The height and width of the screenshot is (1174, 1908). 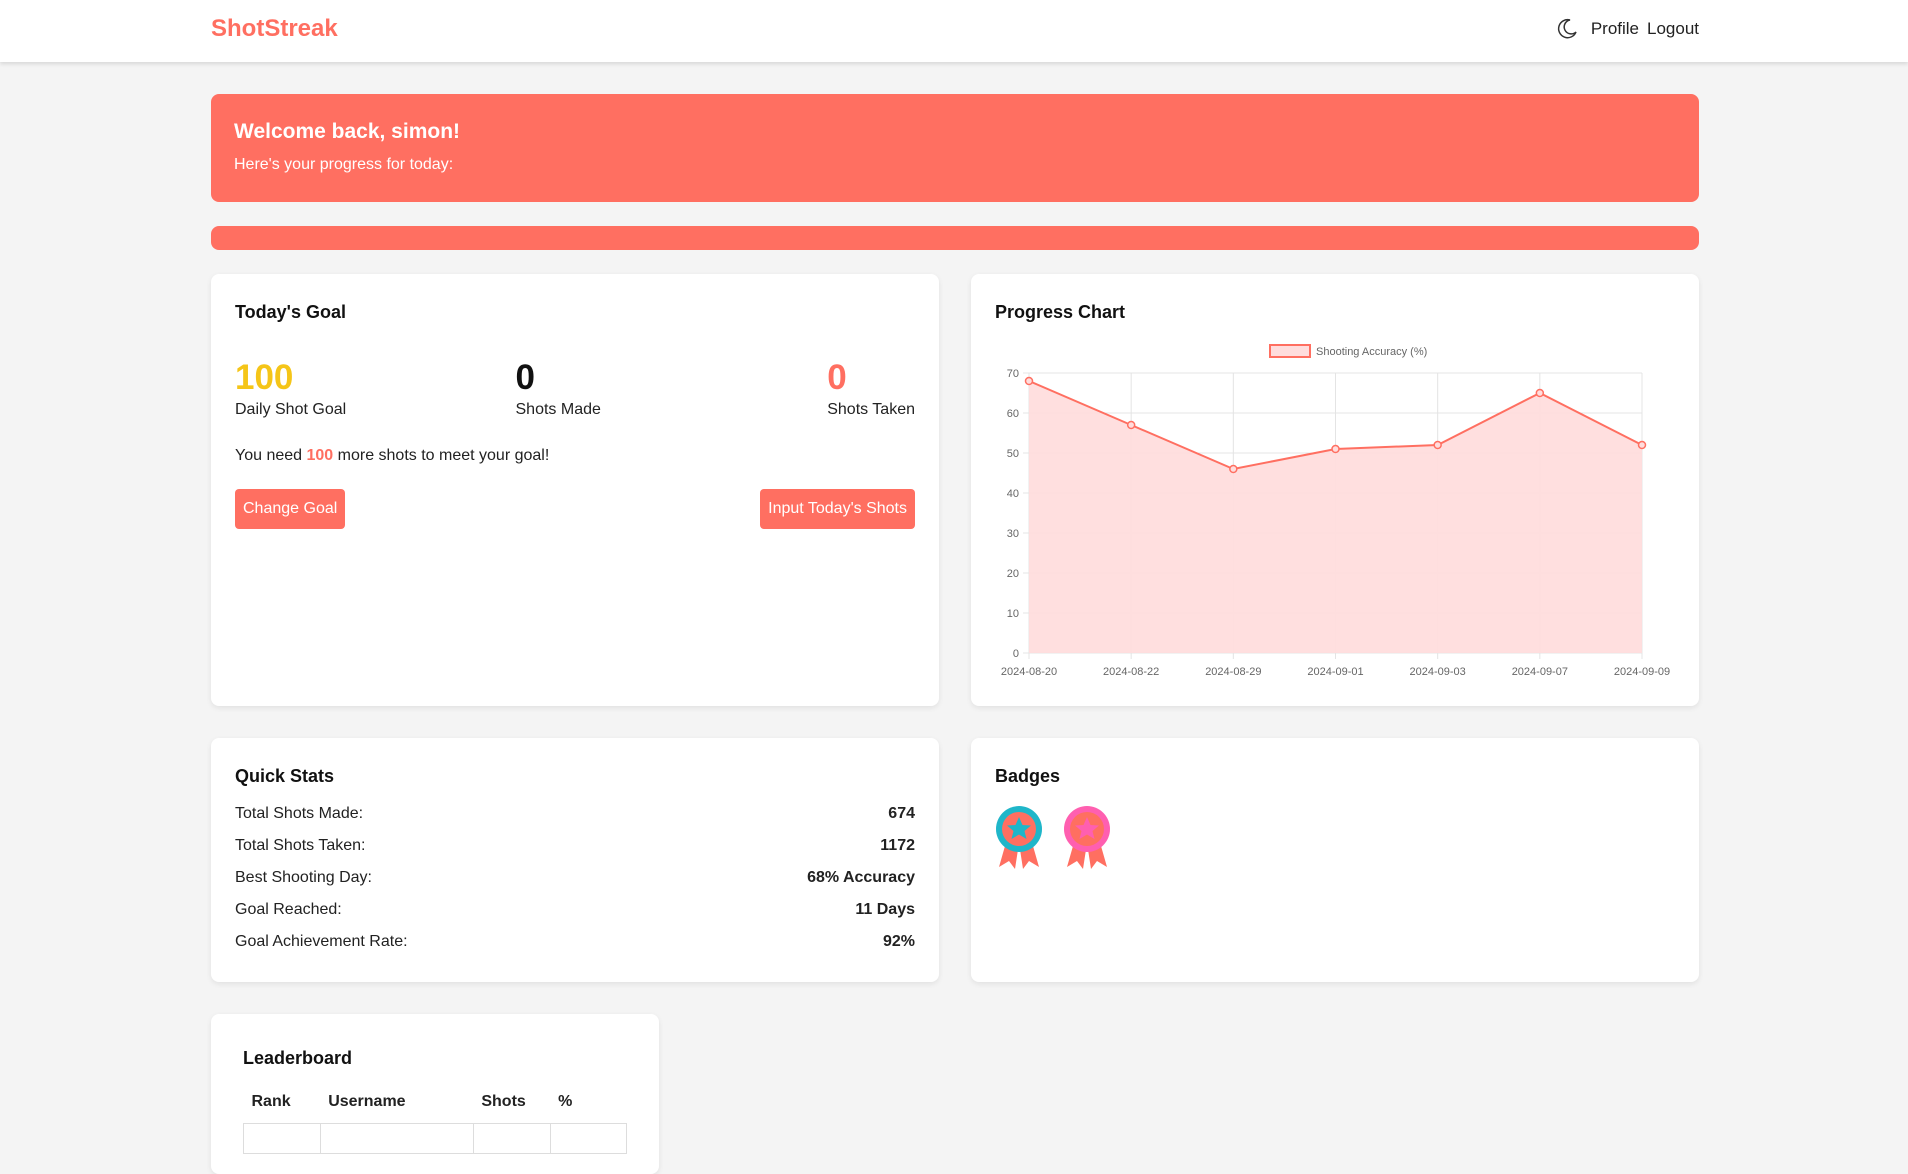 What do you see at coordinates (321, 941) in the screenshot?
I see `stat-label: Goal Achievement Rate:` at bounding box center [321, 941].